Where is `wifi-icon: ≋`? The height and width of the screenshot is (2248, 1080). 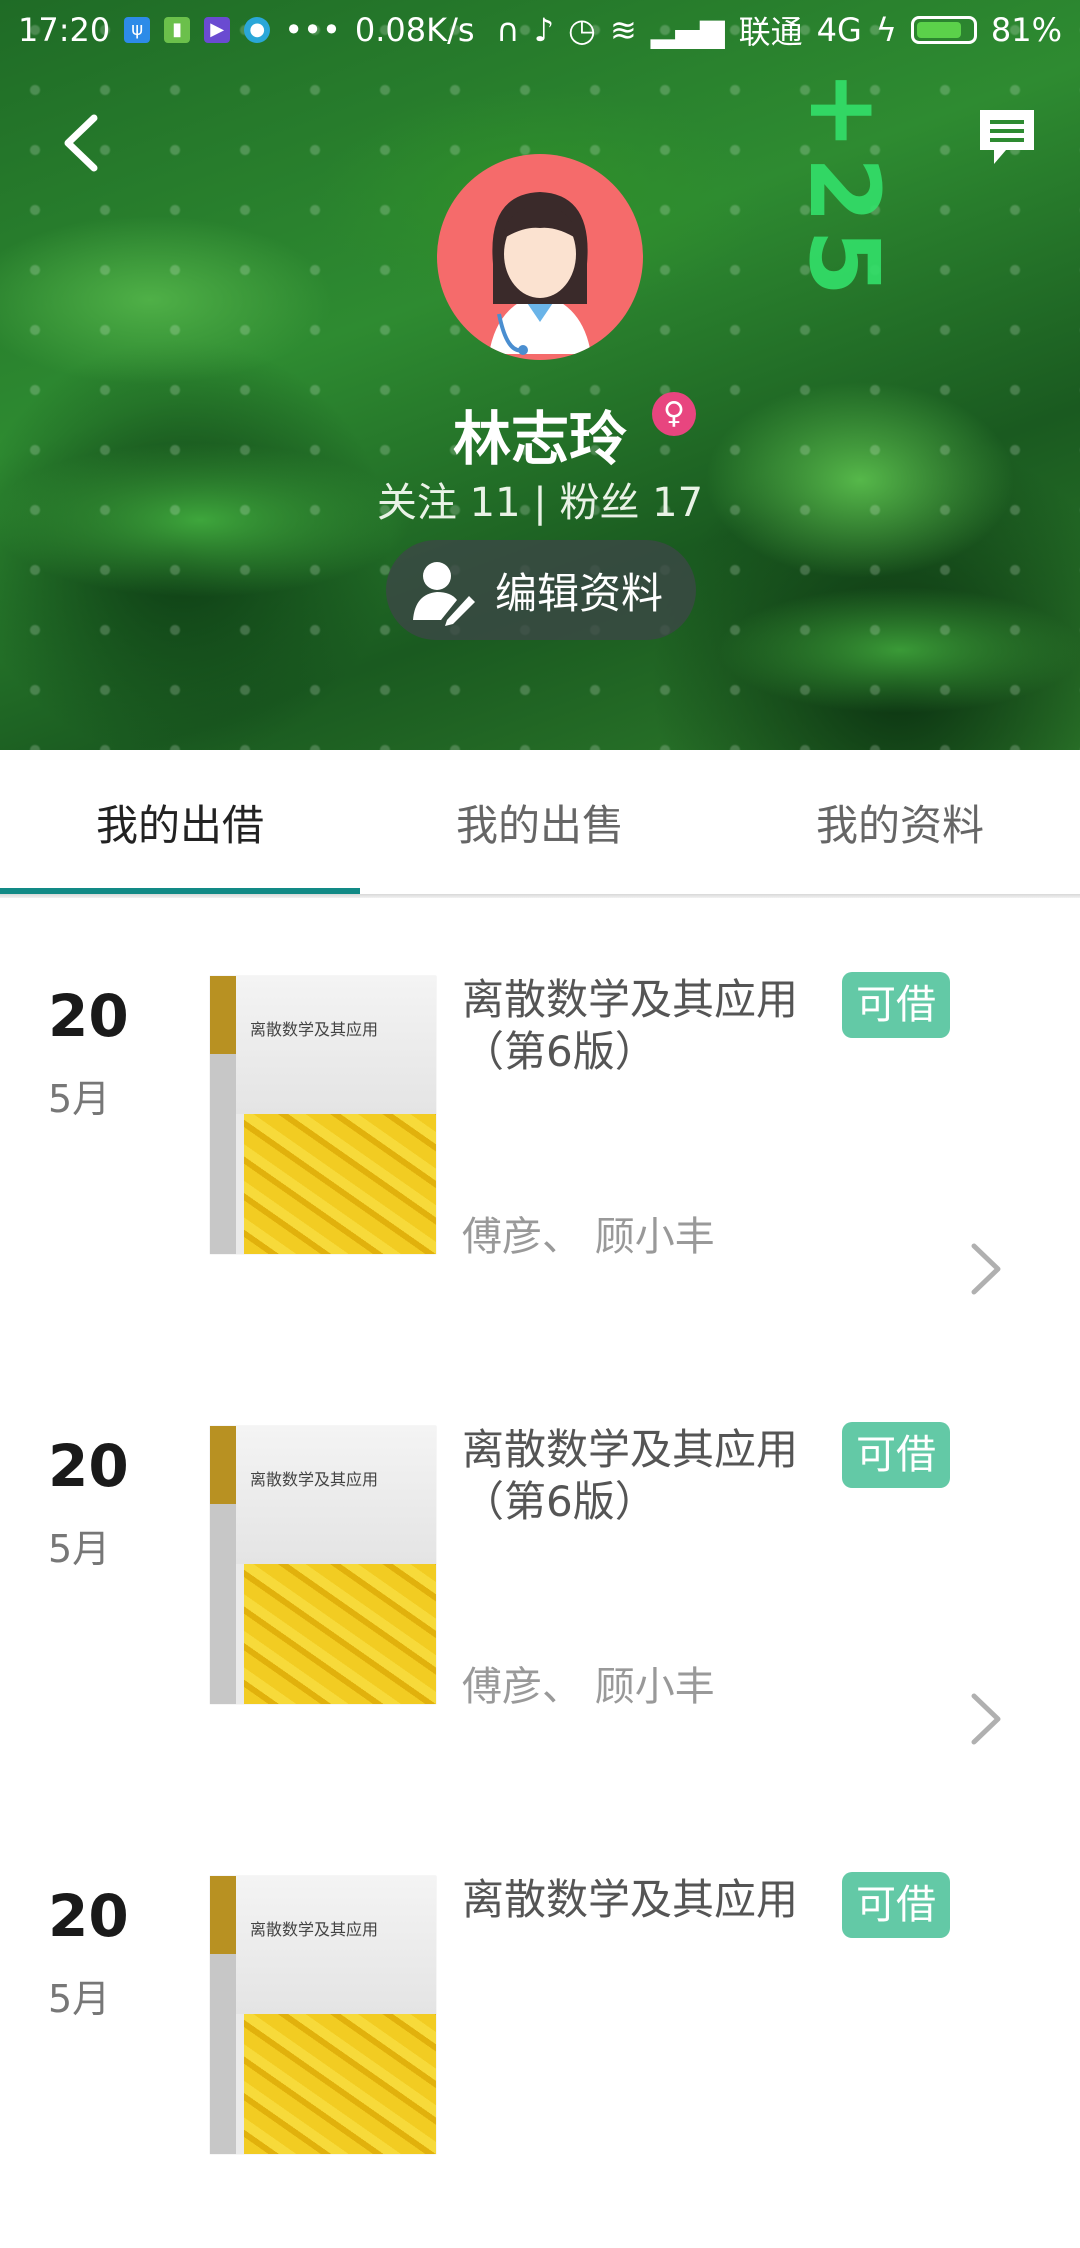 wifi-icon: ≋ is located at coordinates (623, 30).